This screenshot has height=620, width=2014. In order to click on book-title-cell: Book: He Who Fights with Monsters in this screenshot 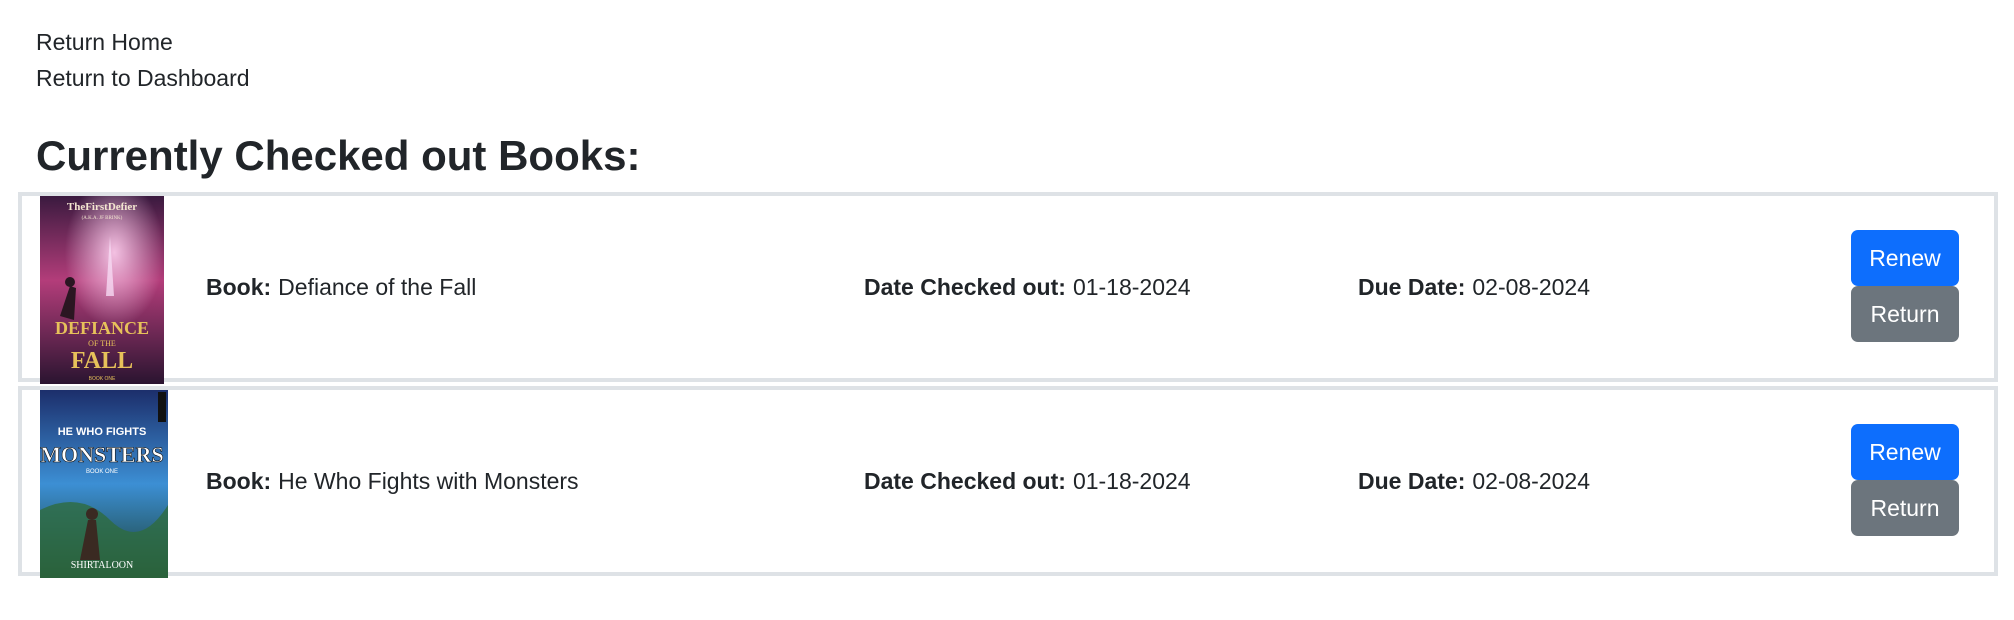, I will do `click(392, 481)`.